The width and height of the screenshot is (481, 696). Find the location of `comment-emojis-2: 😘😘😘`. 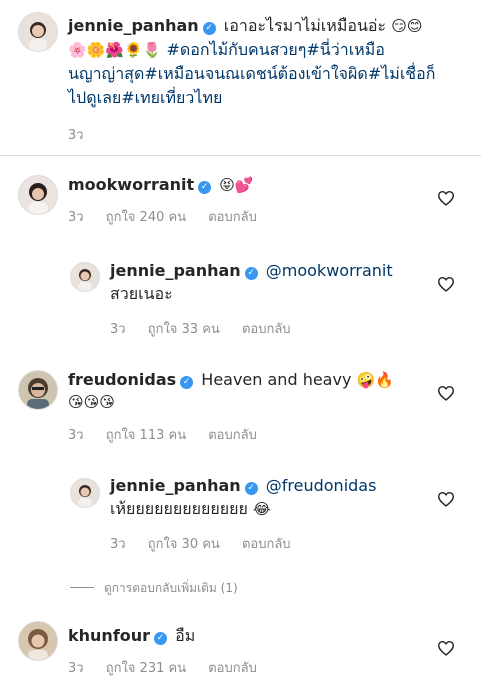

comment-emojis-2: 😘😘😘 is located at coordinates (91, 402).